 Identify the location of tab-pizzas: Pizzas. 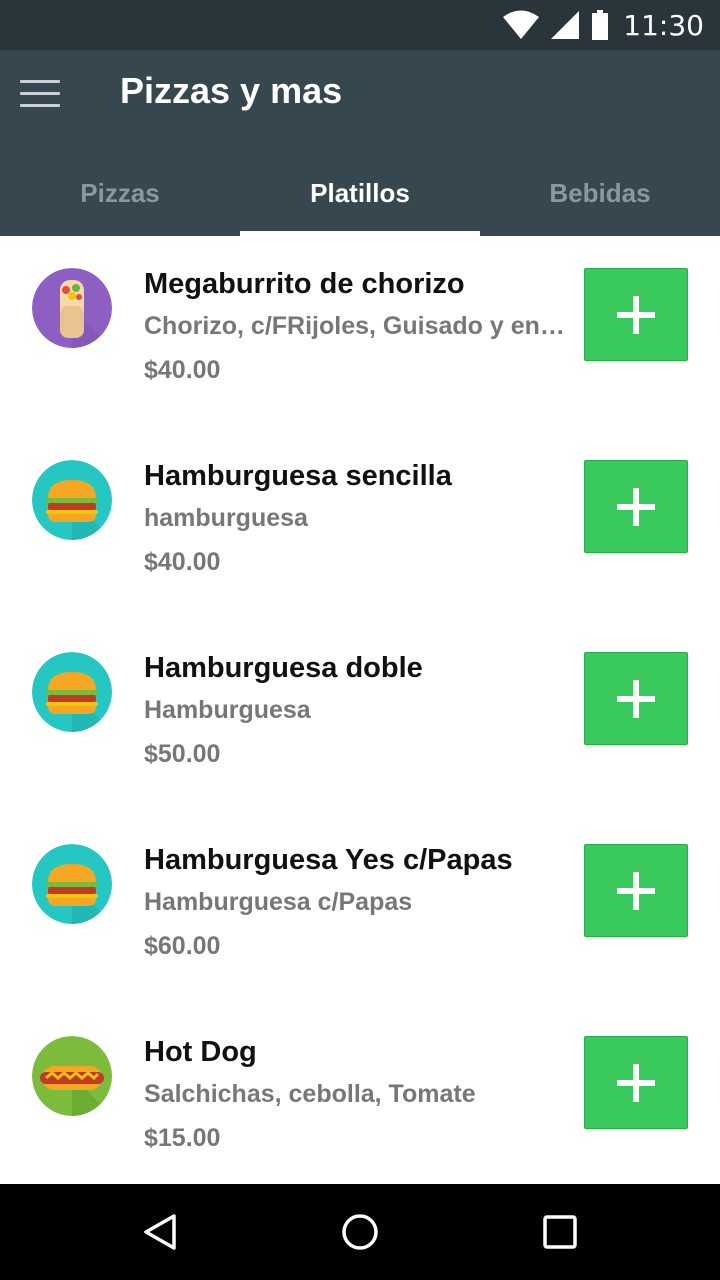
(120, 193).